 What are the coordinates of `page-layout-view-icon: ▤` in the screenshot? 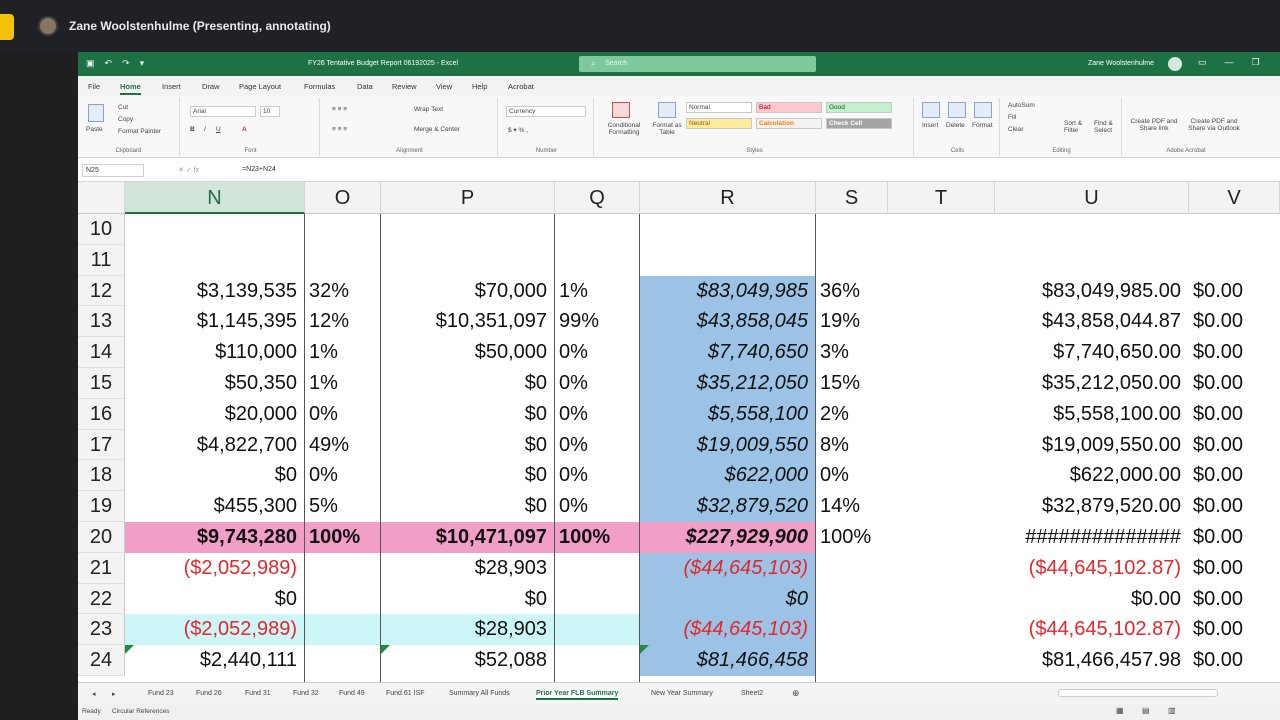 It's located at (1146, 710).